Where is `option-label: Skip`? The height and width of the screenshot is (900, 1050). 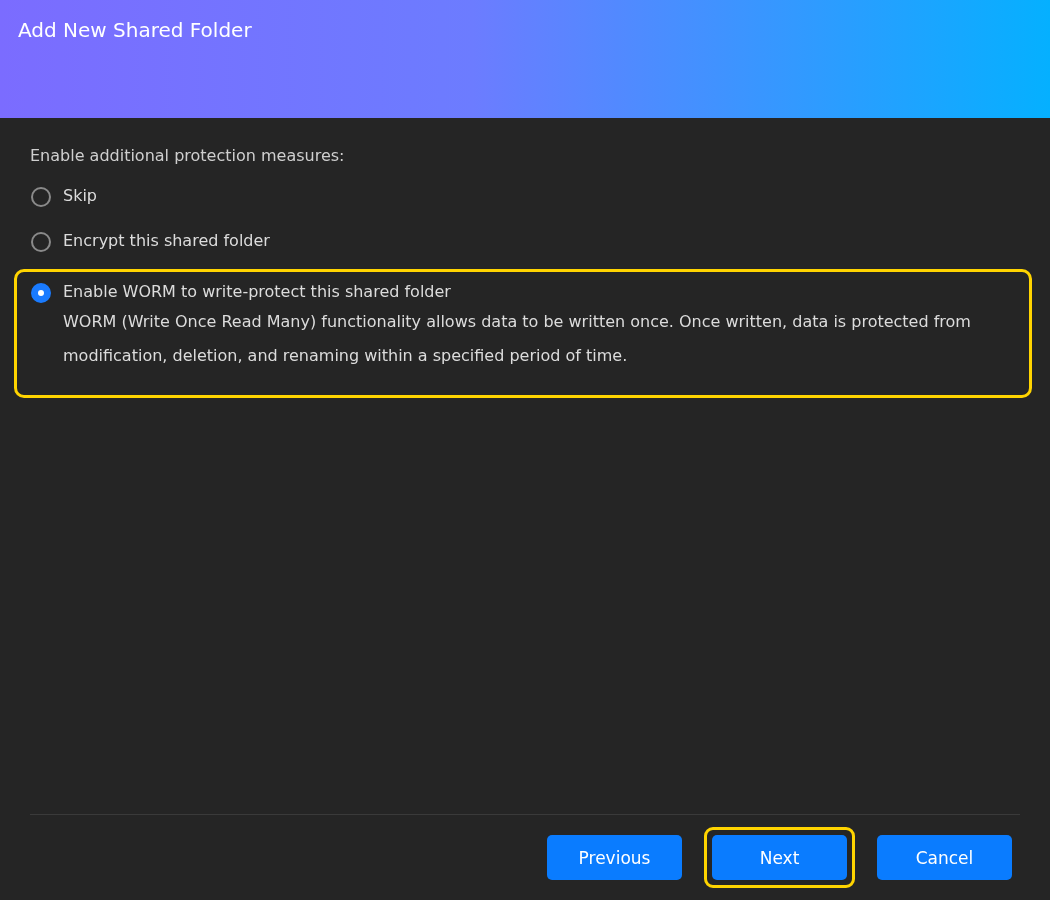 option-label: Skip is located at coordinates (80, 195).